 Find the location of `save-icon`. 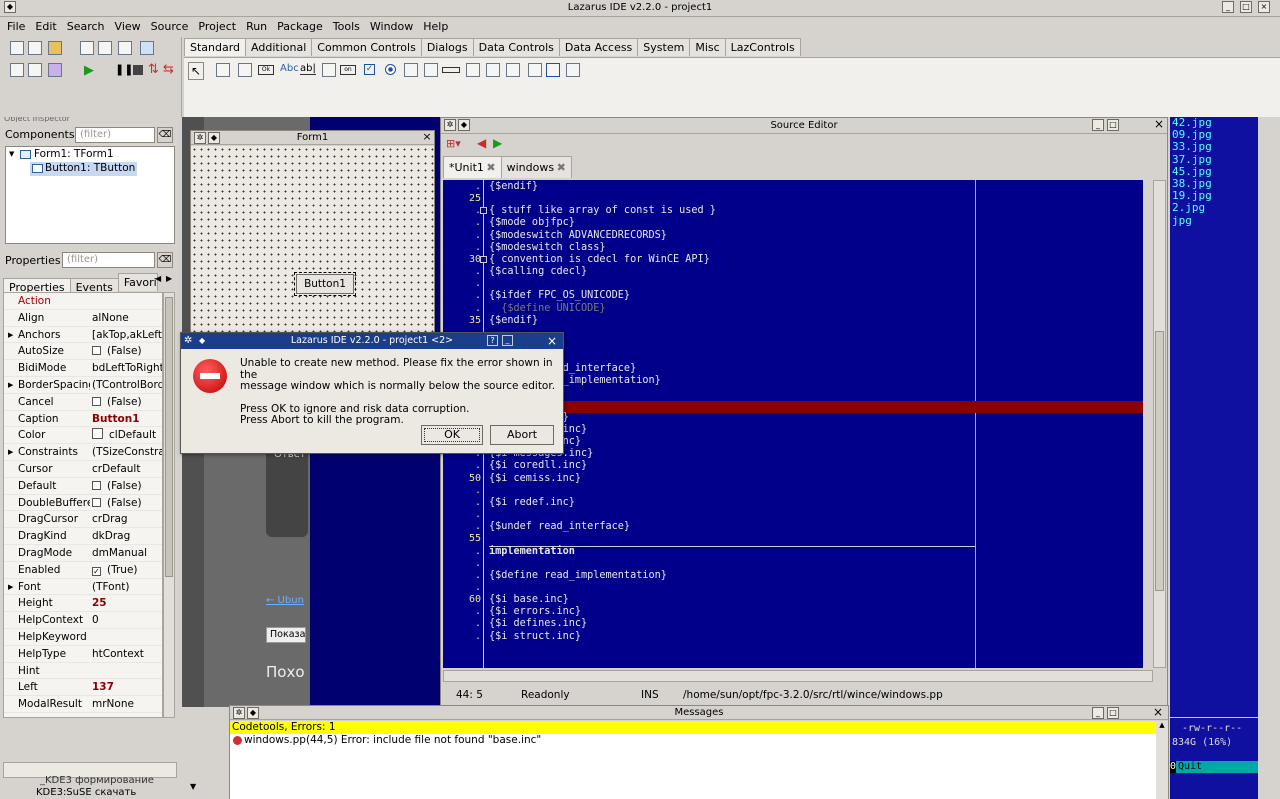

save-icon is located at coordinates (87, 48).